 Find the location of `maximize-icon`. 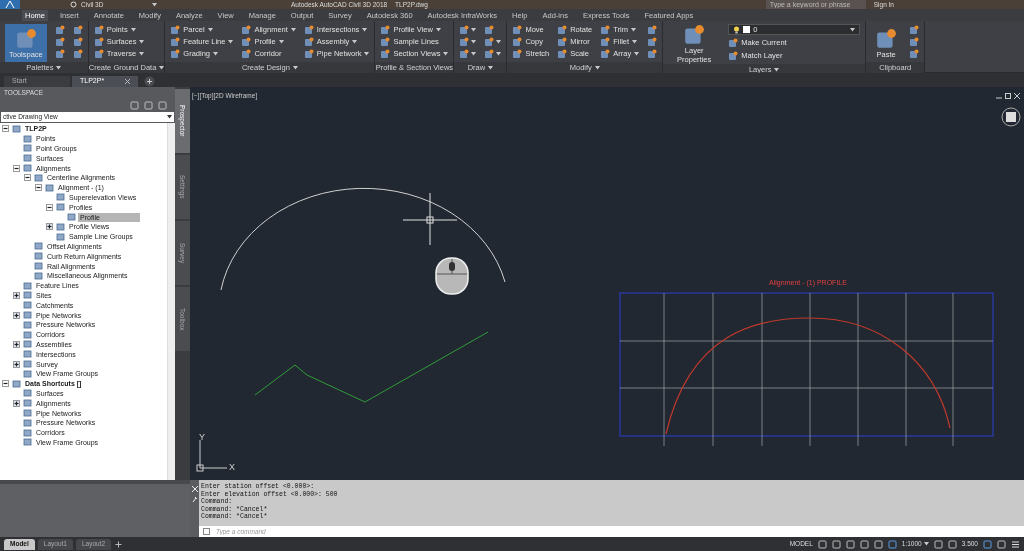

maximize-icon is located at coordinates (1008, 96).